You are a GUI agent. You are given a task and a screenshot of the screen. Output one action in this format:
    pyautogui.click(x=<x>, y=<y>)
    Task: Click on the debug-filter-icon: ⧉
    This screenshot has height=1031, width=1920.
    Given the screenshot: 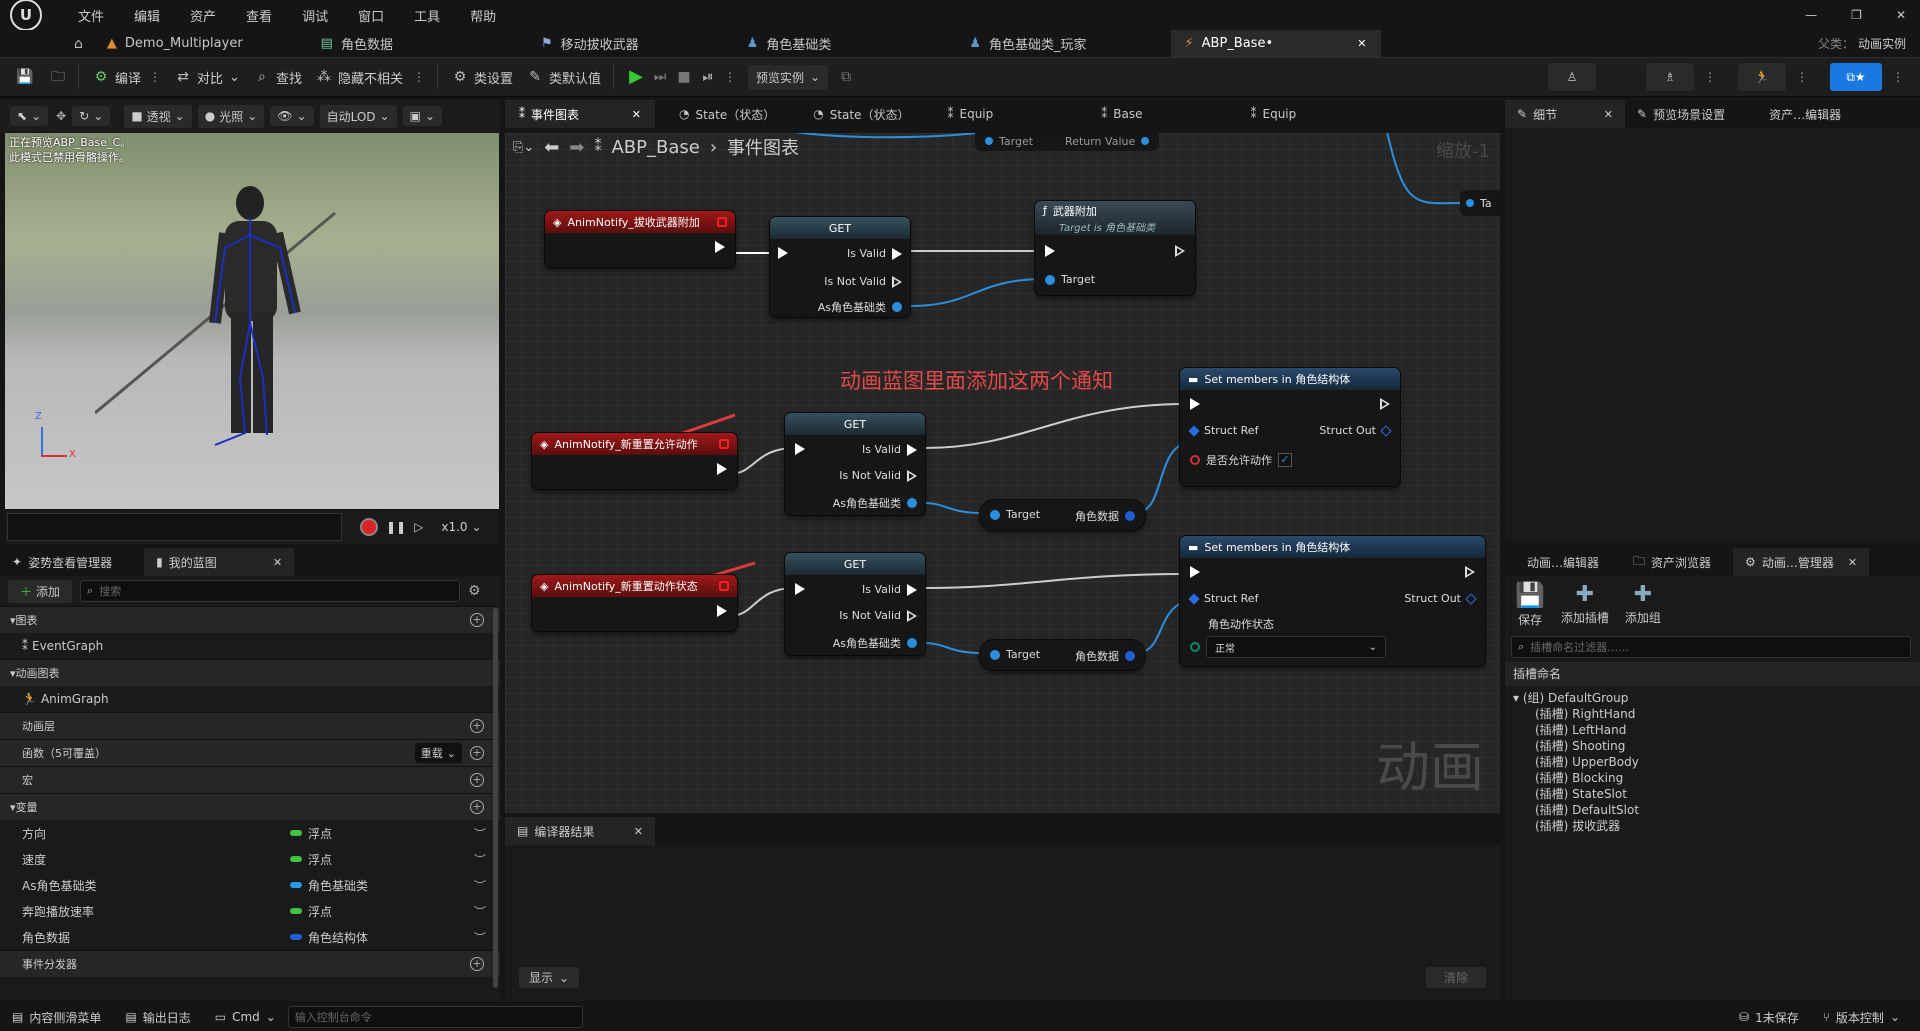 What is the action you would take?
    pyautogui.click(x=846, y=77)
    